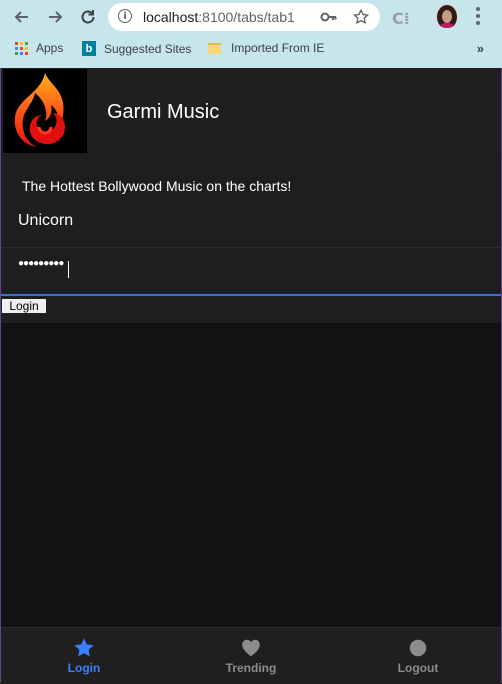  I want to click on forward-button, so click(55, 17).